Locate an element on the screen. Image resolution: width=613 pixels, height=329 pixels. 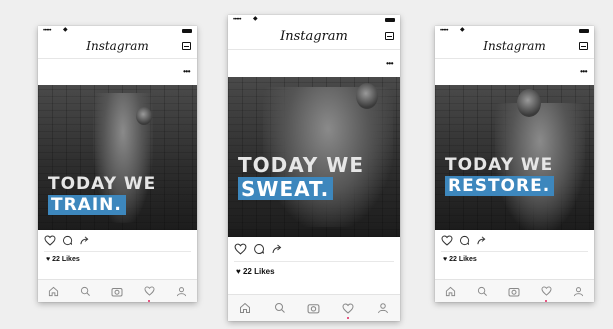
post-photo: TODAY WE SWEAT. is located at coordinates (314, 157).